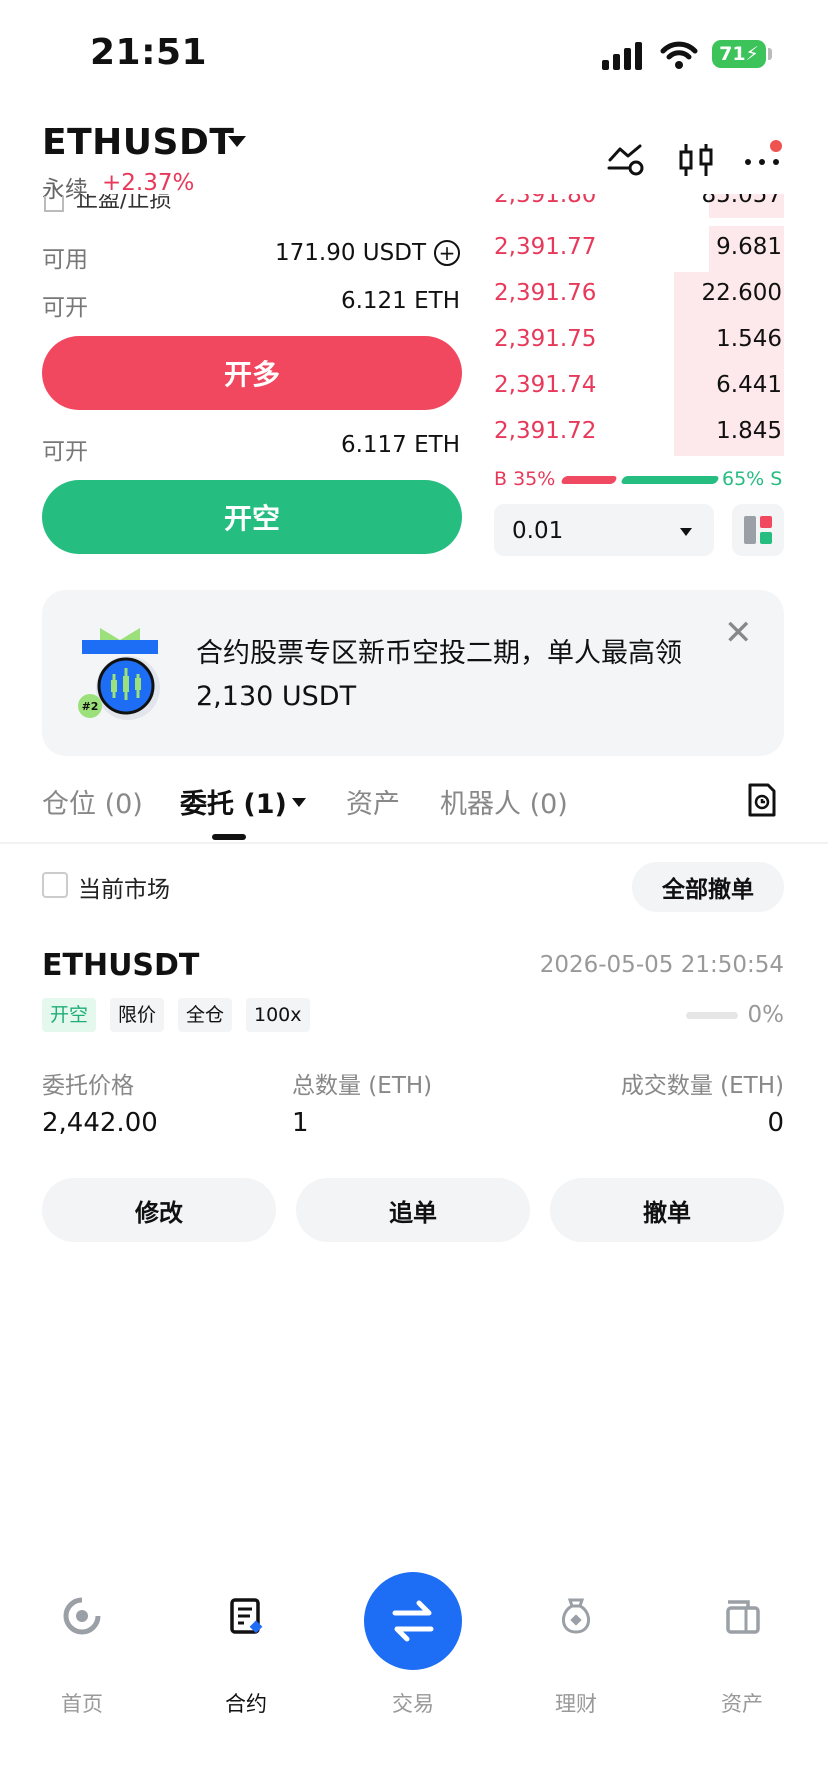 The height and width of the screenshot is (1792, 828). What do you see at coordinates (246, 1703) in the screenshot?
I see `nav-contract-label: 合约` at bounding box center [246, 1703].